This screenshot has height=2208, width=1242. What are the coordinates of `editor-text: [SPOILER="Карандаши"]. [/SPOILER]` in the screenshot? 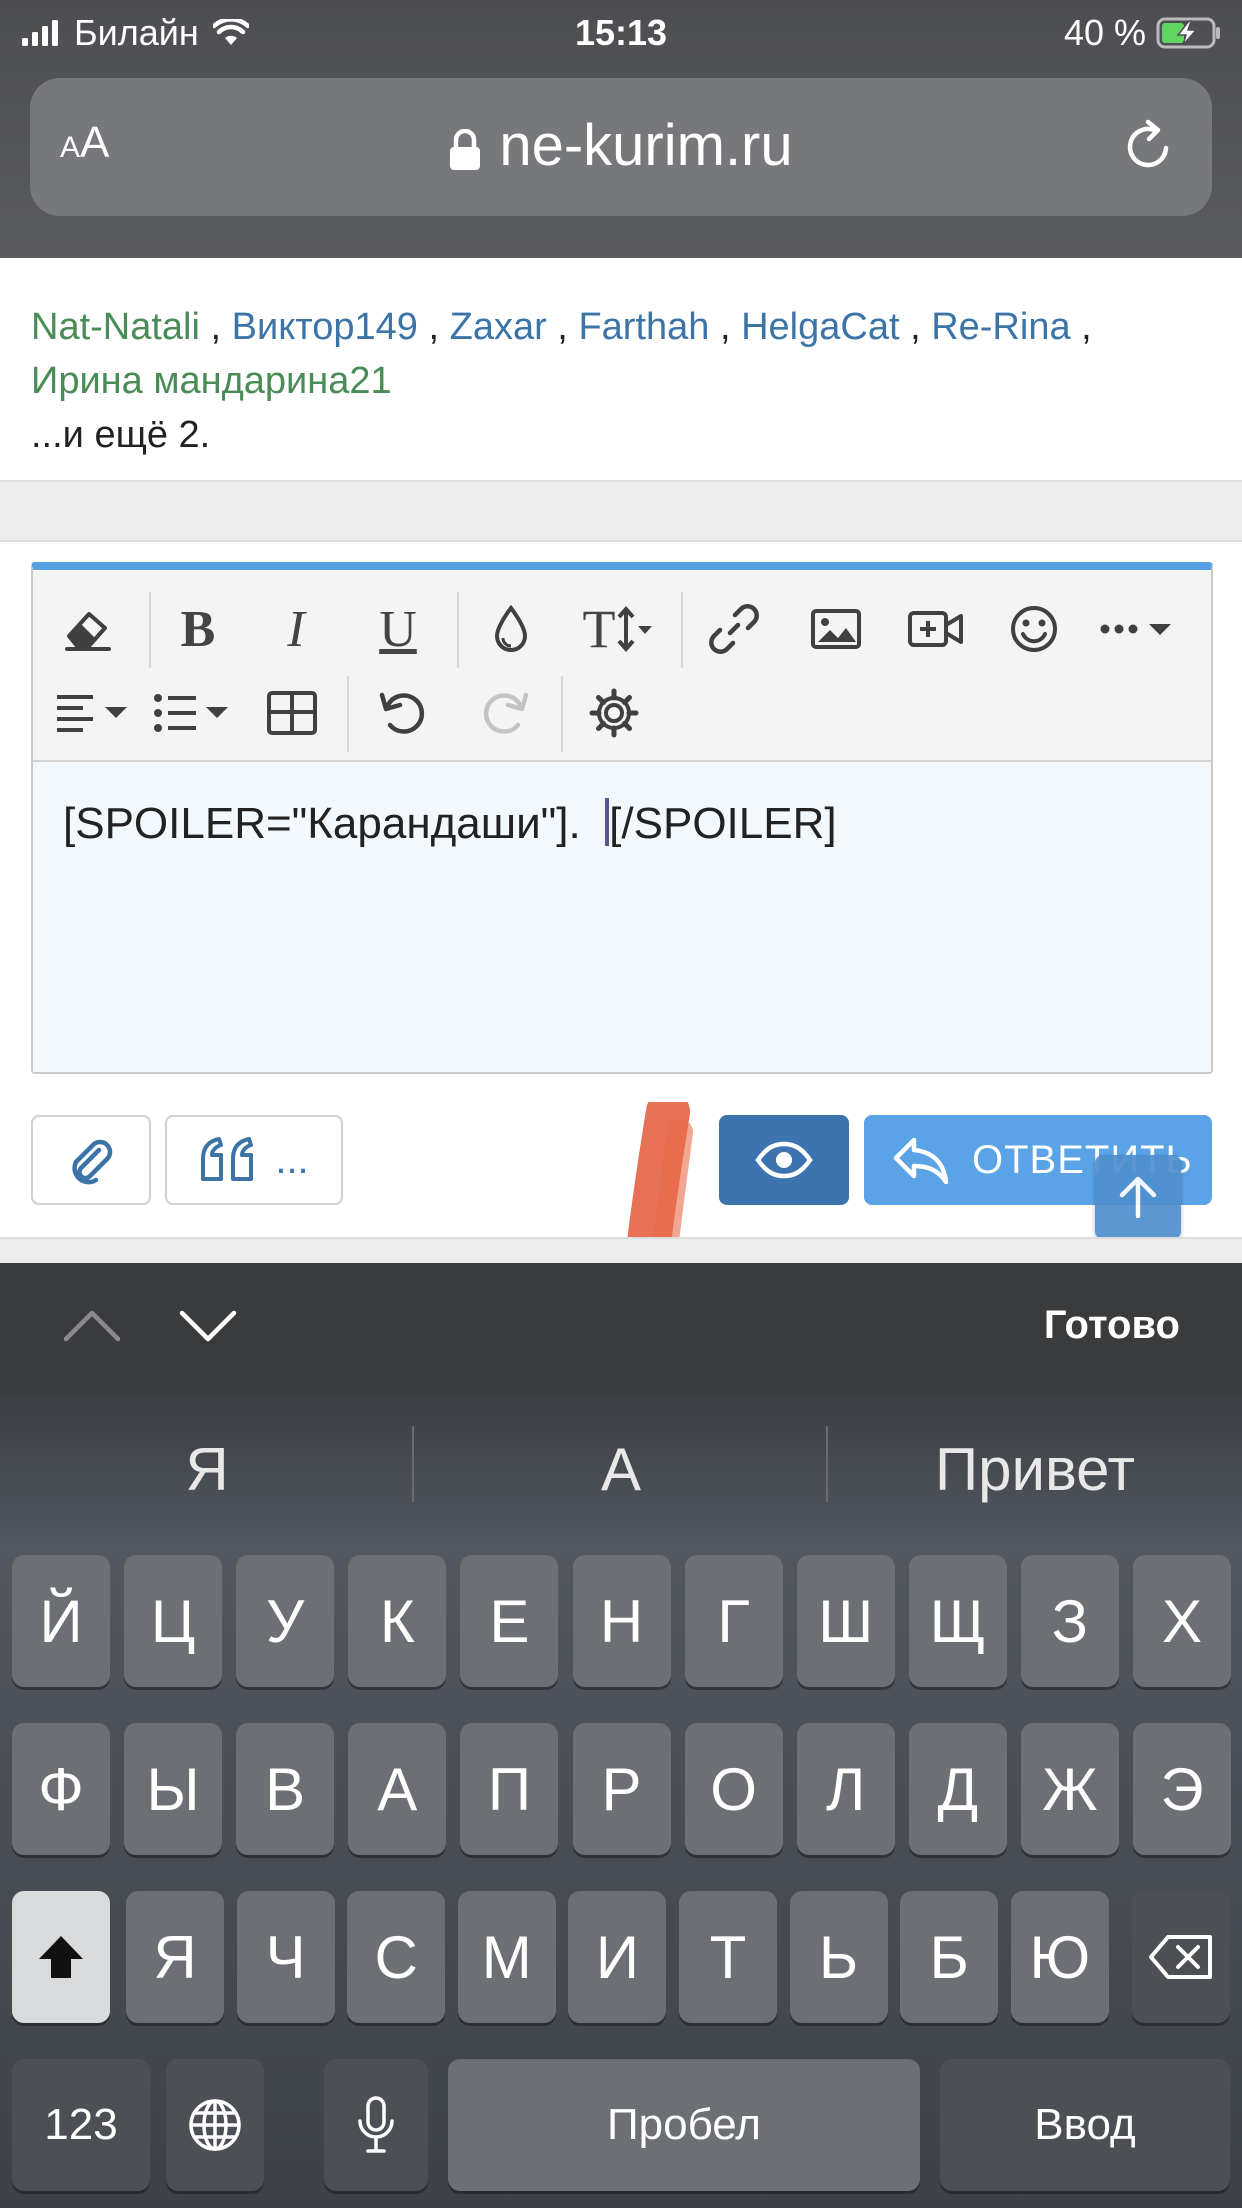 It's located at (450, 823).